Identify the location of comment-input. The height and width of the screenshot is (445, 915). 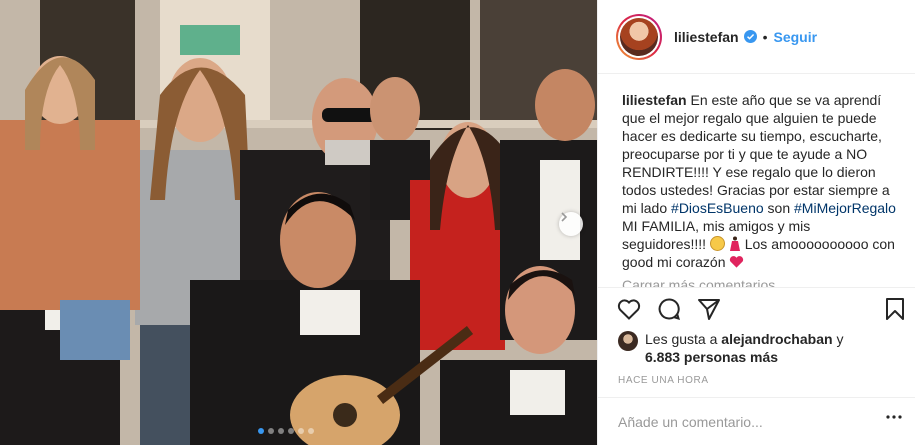
(743, 421).